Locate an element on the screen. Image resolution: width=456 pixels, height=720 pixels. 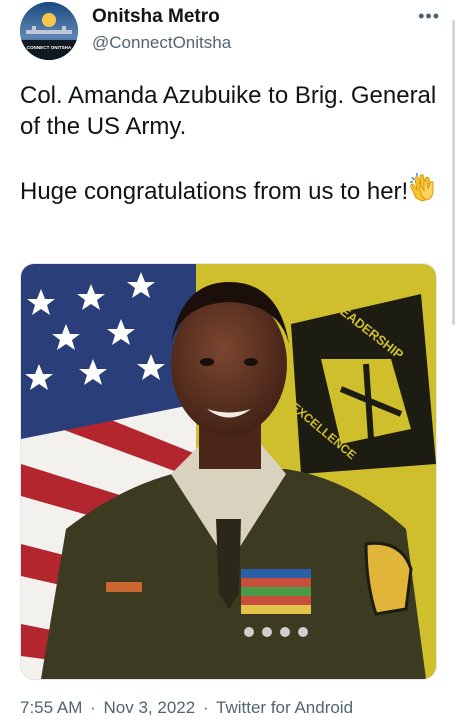
clapping-hands-icon is located at coordinates (423, 188).